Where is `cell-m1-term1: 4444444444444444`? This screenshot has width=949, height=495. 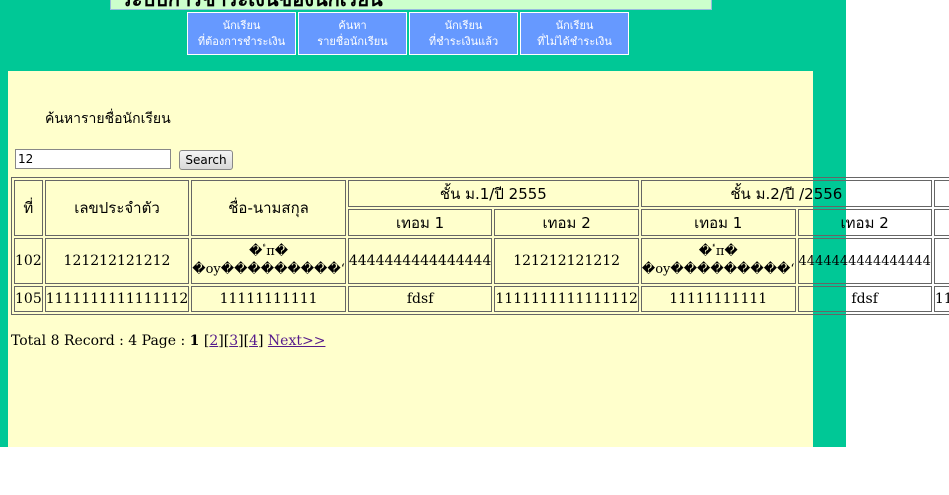 cell-m1-term1: 4444444444444444 is located at coordinates (420, 261).